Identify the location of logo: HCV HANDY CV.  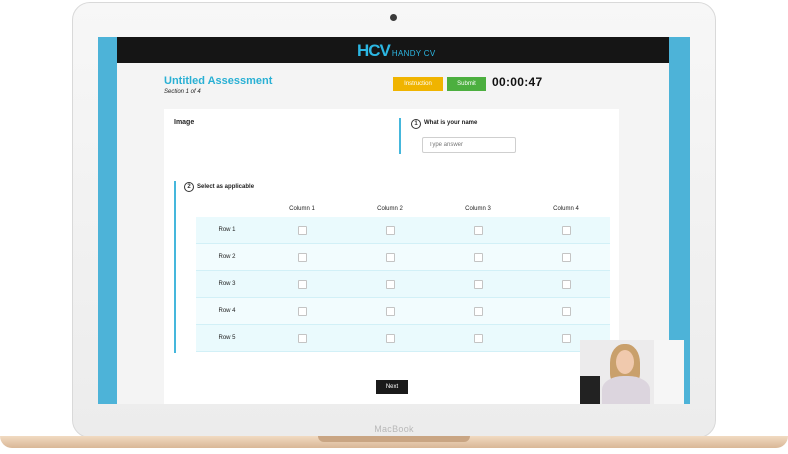
(396, 50).